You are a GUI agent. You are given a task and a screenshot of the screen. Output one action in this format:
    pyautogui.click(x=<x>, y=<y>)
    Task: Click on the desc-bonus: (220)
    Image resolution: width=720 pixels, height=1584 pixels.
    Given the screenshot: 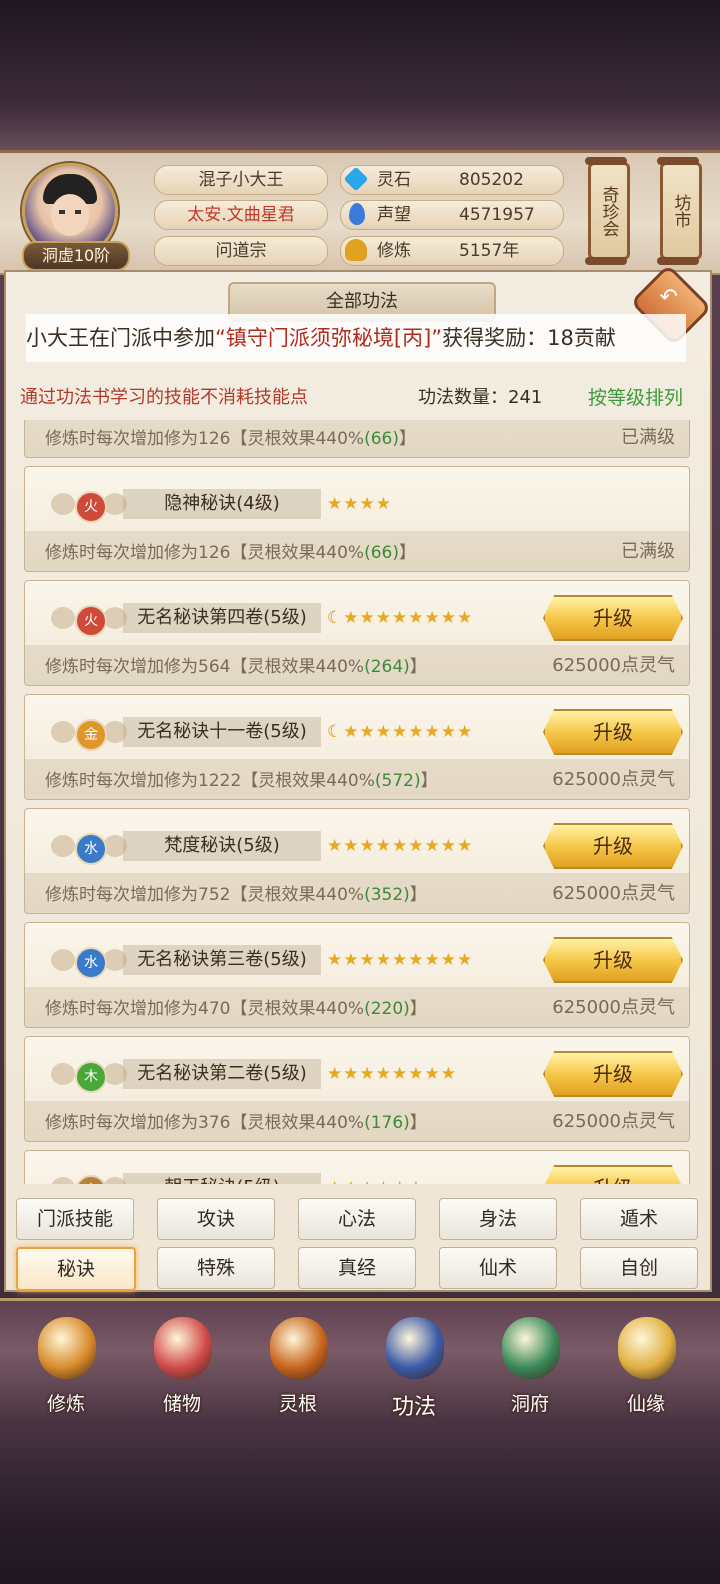 What is the action you would take?
    pyautogui.click(x=387, y=1009)
    